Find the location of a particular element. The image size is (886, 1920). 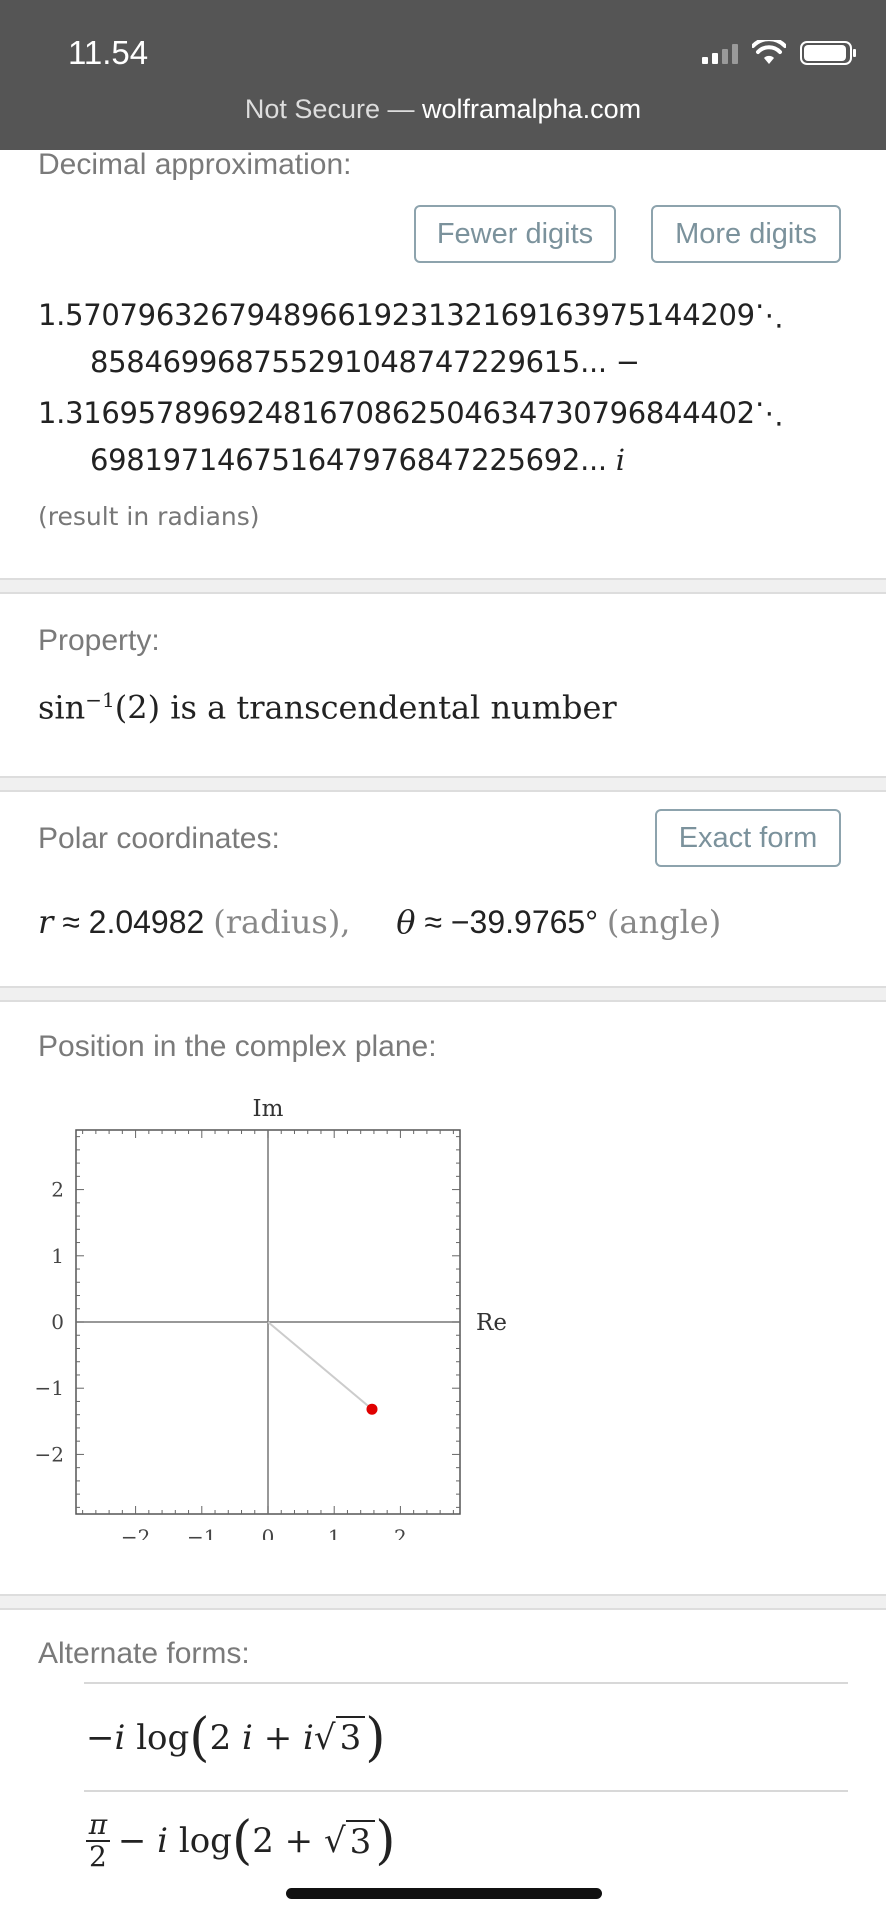

x-tick-label: 0 is located at coordinates (268, 1532).